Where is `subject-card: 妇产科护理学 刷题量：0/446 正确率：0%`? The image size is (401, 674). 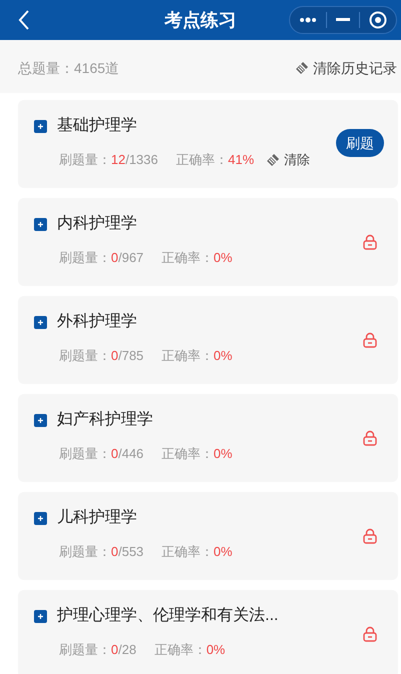 subject-card: 妇产科护理学 刷题量：0/446 正确率：0% is located at coordinates (208, 438).